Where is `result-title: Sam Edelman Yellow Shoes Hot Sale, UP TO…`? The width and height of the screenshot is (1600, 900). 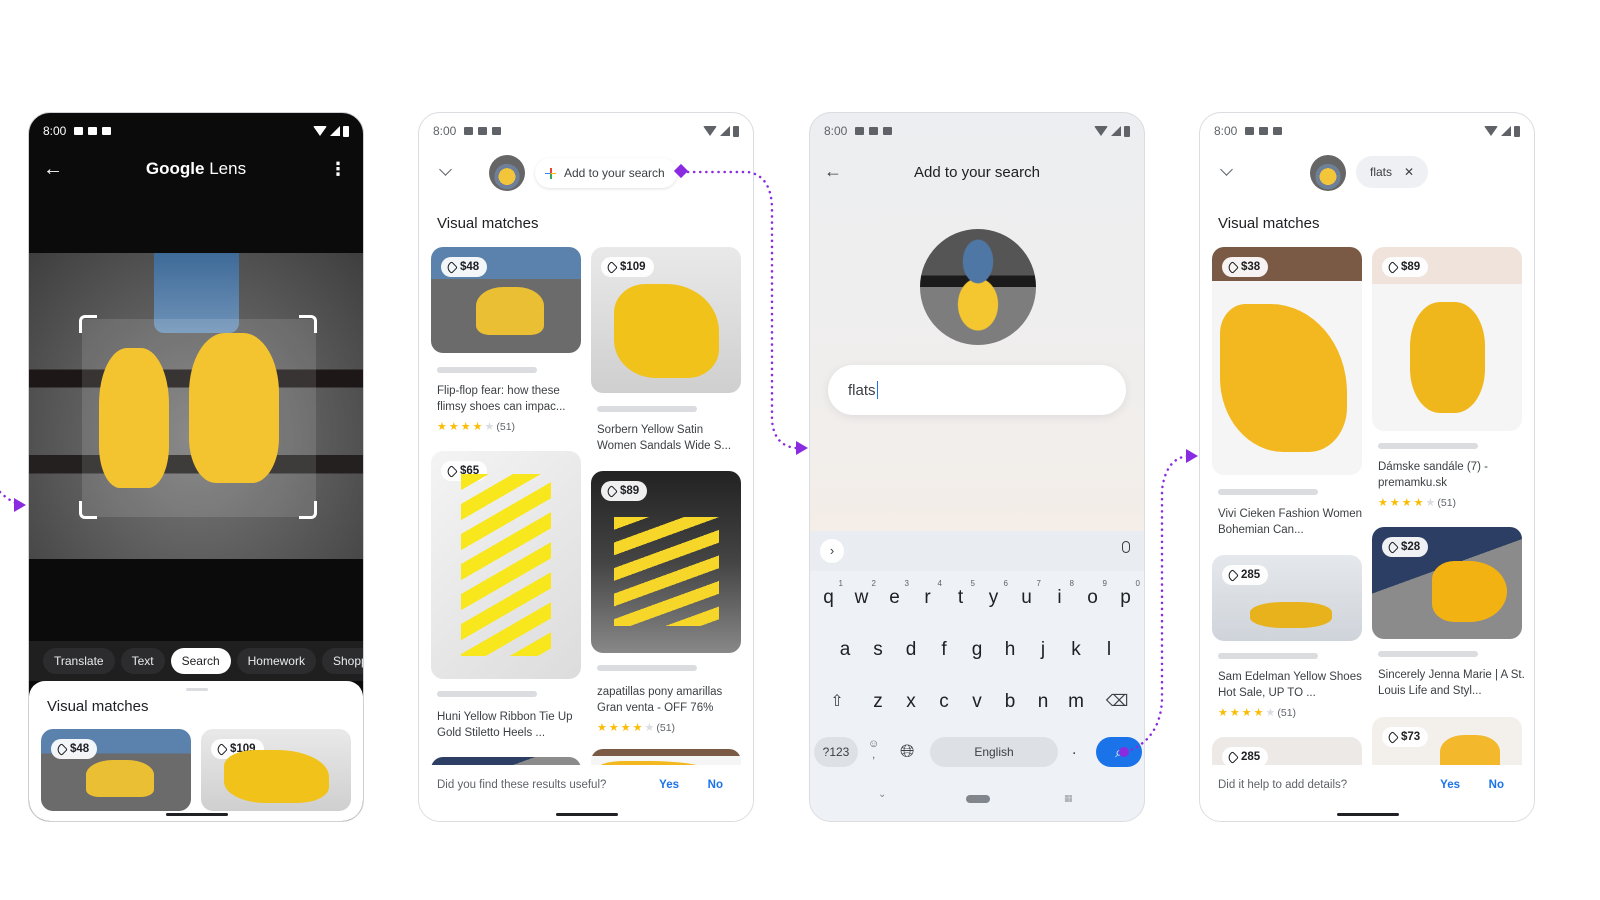
result-title: Sam Edelman Yellow Shoes Hot Sale, UP TO… is located at coordinates (1292, 685).